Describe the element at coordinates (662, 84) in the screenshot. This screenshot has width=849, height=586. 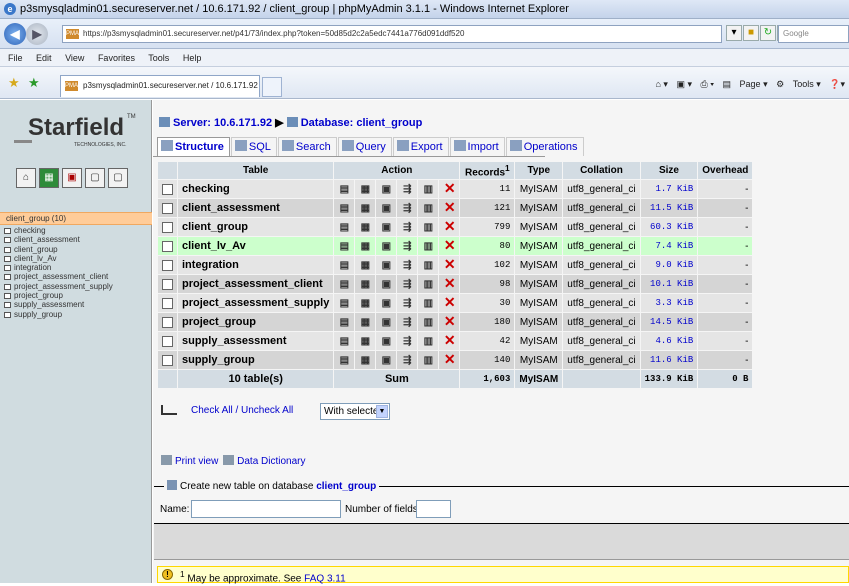
I see `home-icon: ⌂ ▾` at that location.